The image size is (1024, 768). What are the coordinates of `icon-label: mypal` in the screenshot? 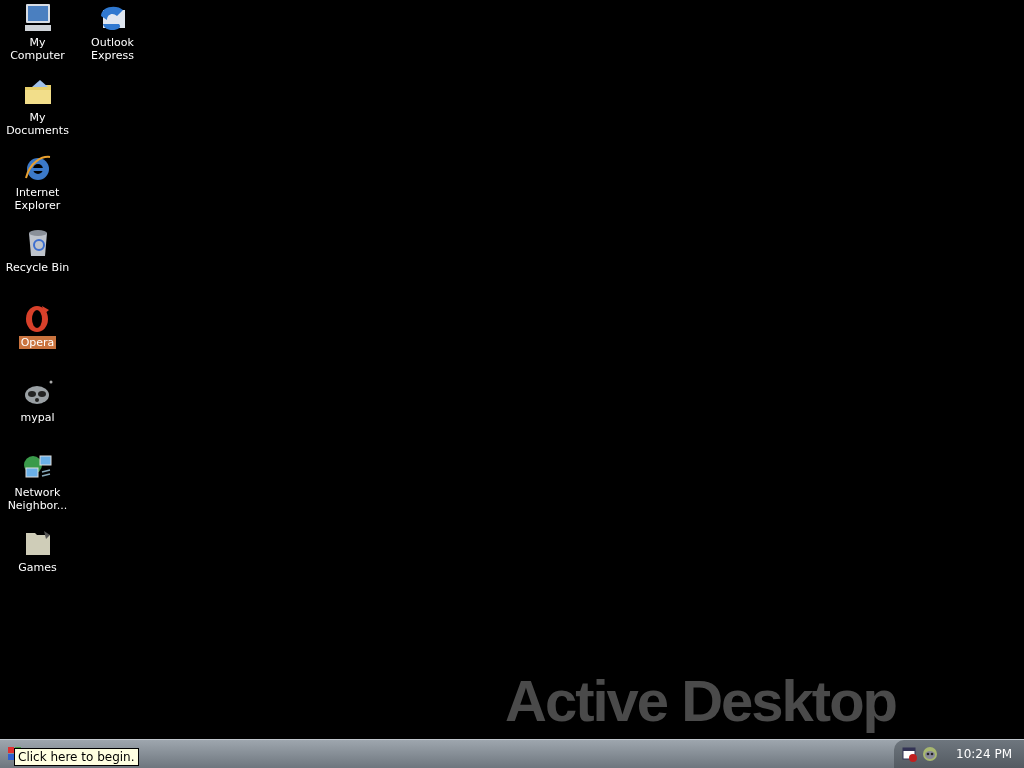 It's located at (37, 417).